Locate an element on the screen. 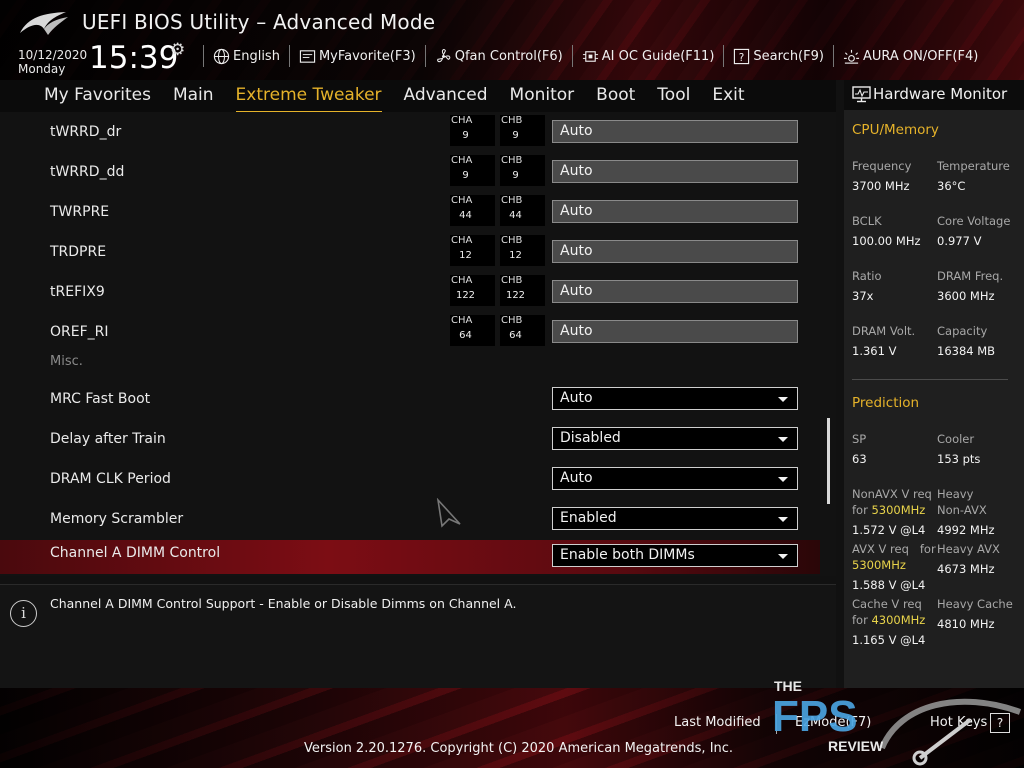 This screenshot has height=768, width=1024. trdpre-input: Auto is located at coordinates (675, 251).